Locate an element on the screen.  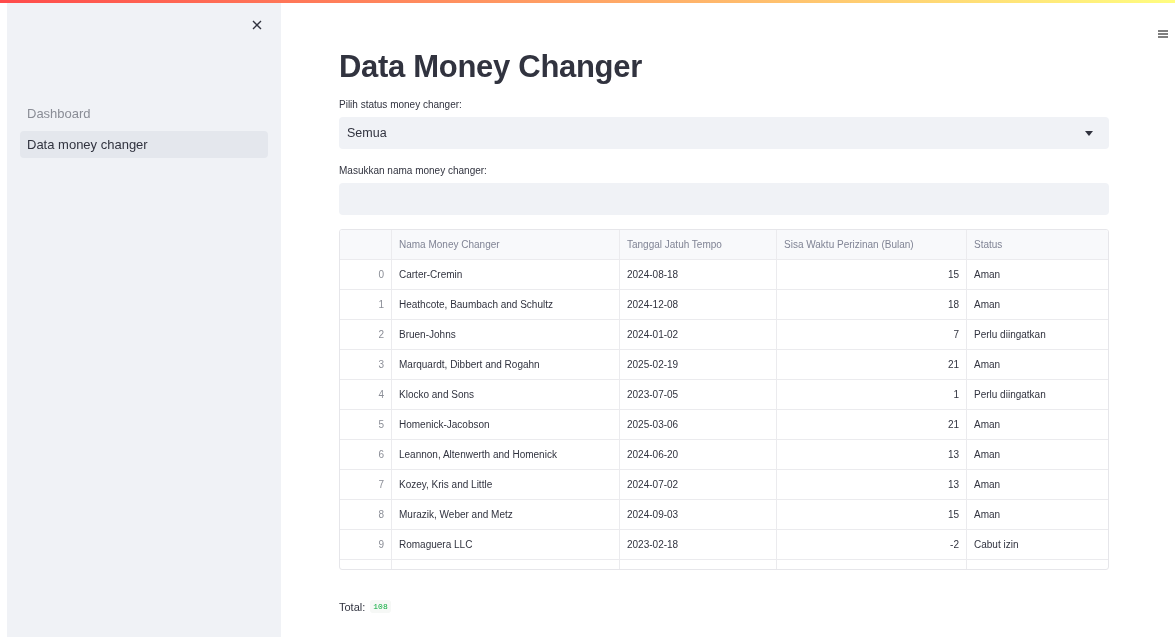
column-header: Status is located at coordinates (1037, 244).